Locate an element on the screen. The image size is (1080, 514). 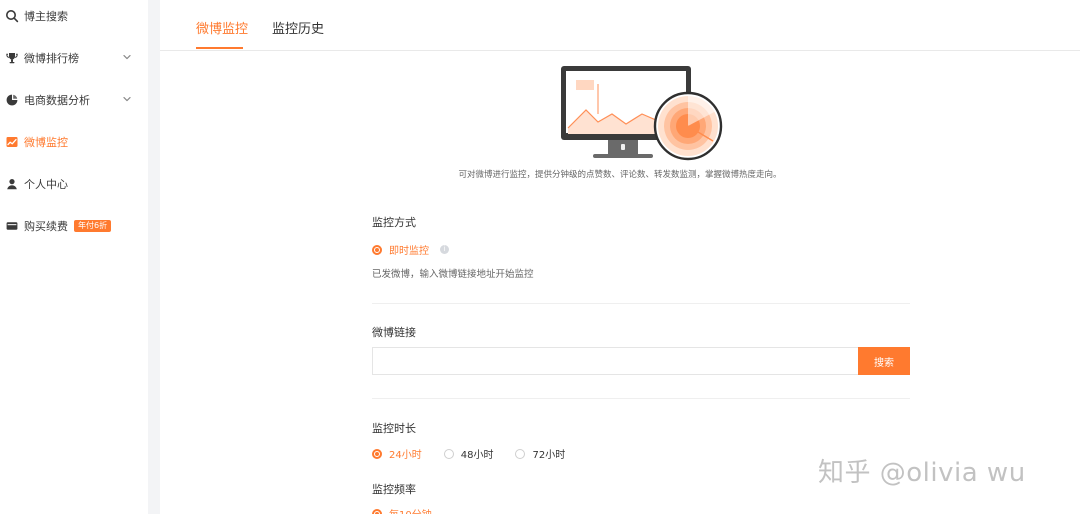
duration-label: 监控时长 is located at coordinates (394, 428).